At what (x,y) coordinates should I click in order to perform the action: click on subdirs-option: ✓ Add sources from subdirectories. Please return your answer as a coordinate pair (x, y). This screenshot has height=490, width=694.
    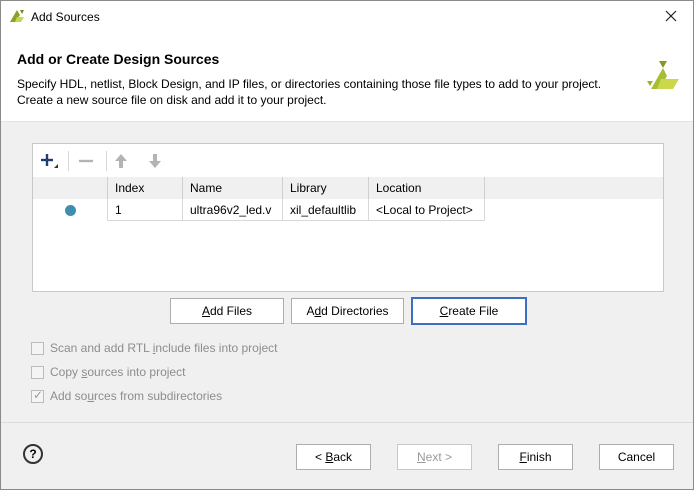
    Looking at the image, I should click on (126, 396).